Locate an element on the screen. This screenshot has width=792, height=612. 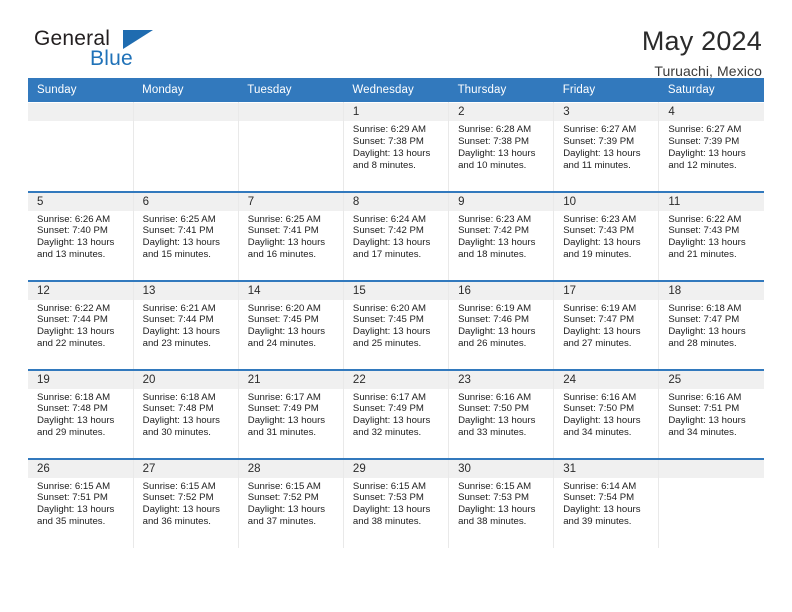
day-number: 18 is located at coordinates (711, 290).